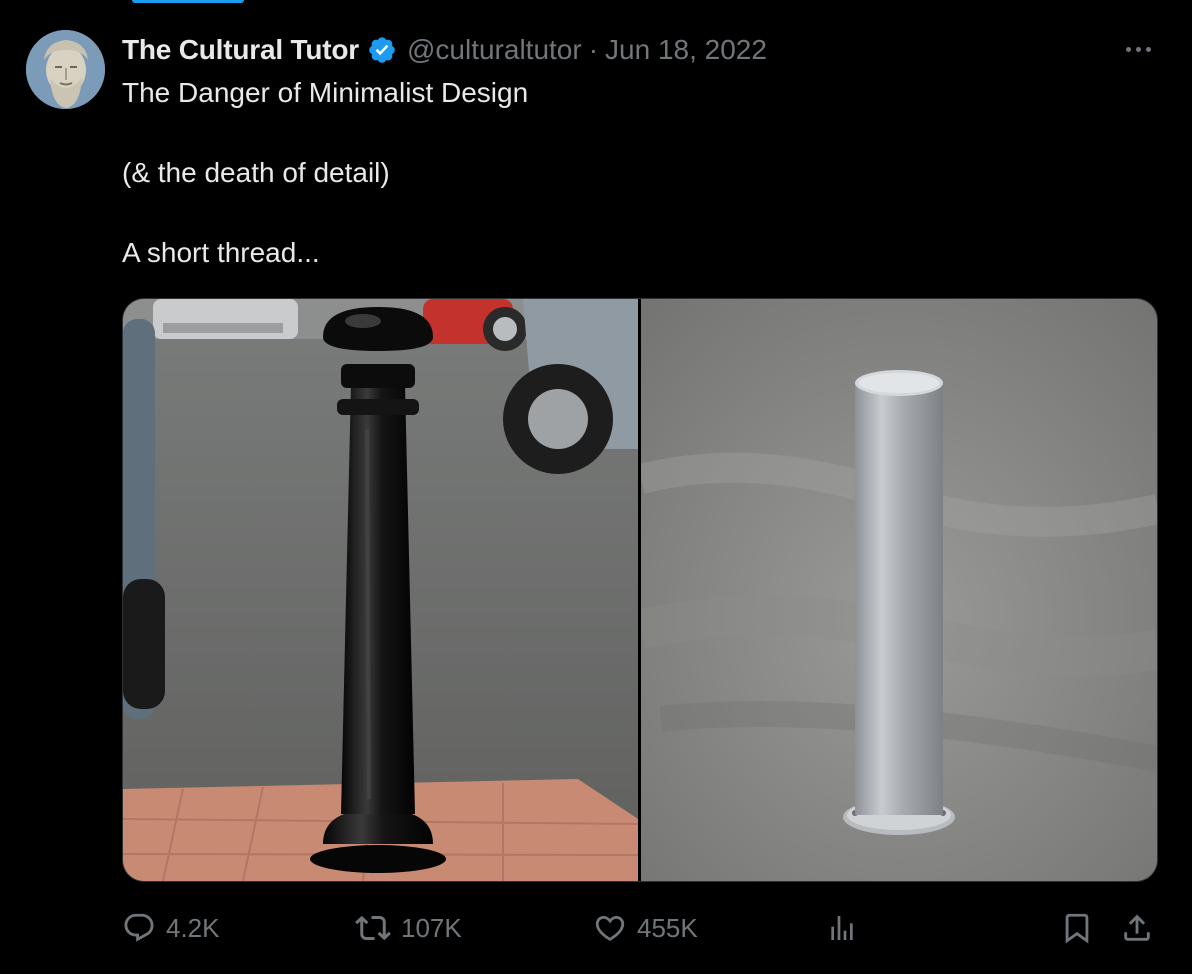  I want to click on repost-button: 107K, so click(408, 928).